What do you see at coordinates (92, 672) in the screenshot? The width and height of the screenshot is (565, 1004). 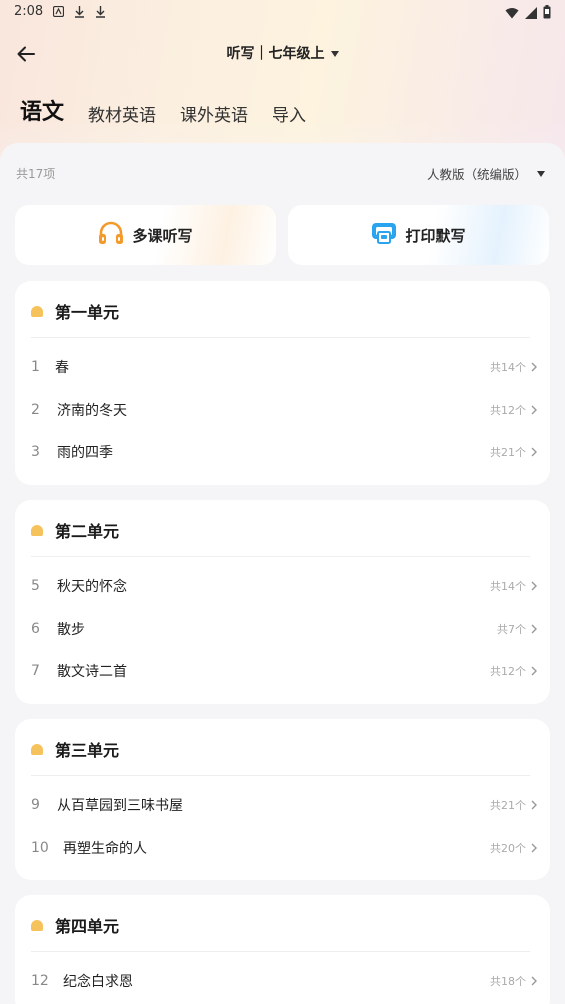 I see `lesson-title: 散文诗二首` at bounding box center [92, 672].